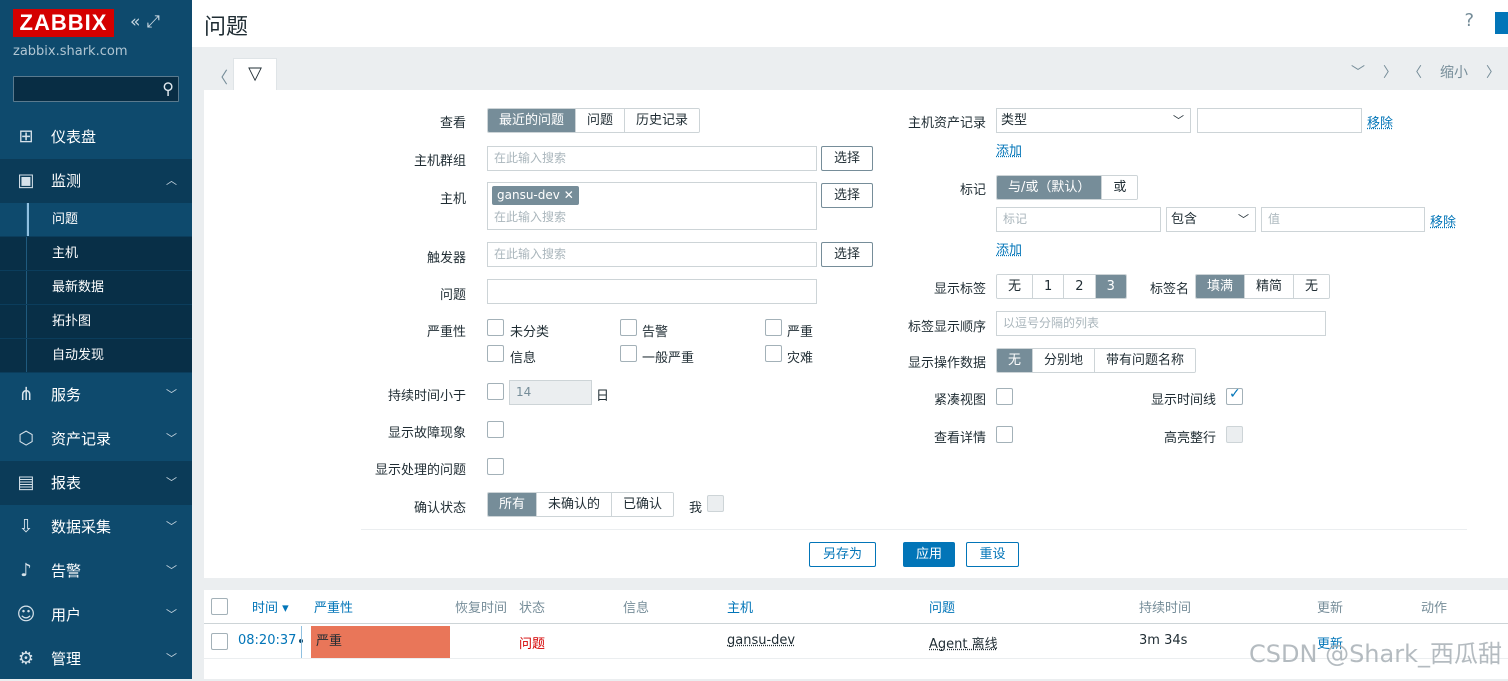 The image size is (1508, 681). Describe the element at coordinates (135, 22) in the screenshot. I see `collapse-icon: «` at that location.